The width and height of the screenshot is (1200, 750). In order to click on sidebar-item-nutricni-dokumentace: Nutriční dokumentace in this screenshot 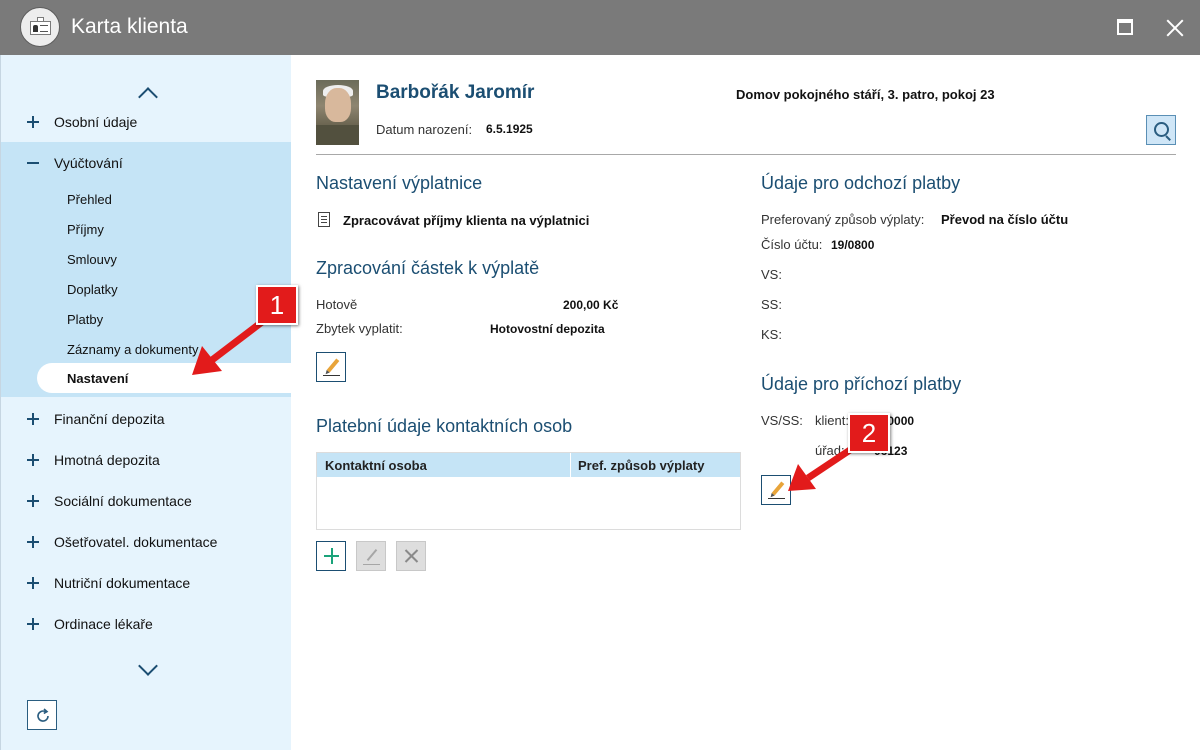, I will do `click(146, 584)`.